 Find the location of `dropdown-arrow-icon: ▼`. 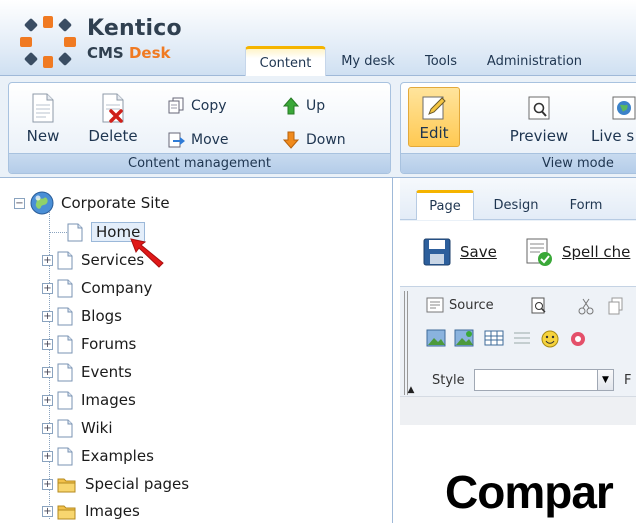

dropdown-arrow-icon: ▼ is located at coordinates (605, 380).